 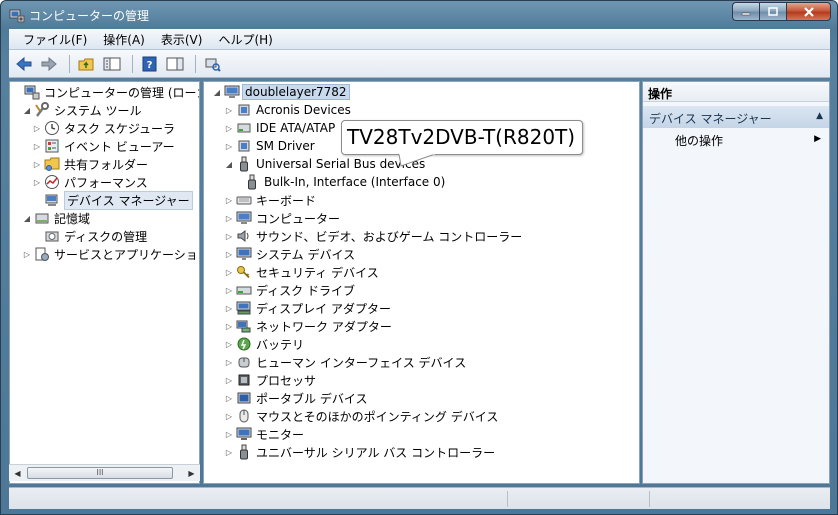 I want to click on console-tree-hscrollbar: ◀ III ▶, so click(x=104, y=472).